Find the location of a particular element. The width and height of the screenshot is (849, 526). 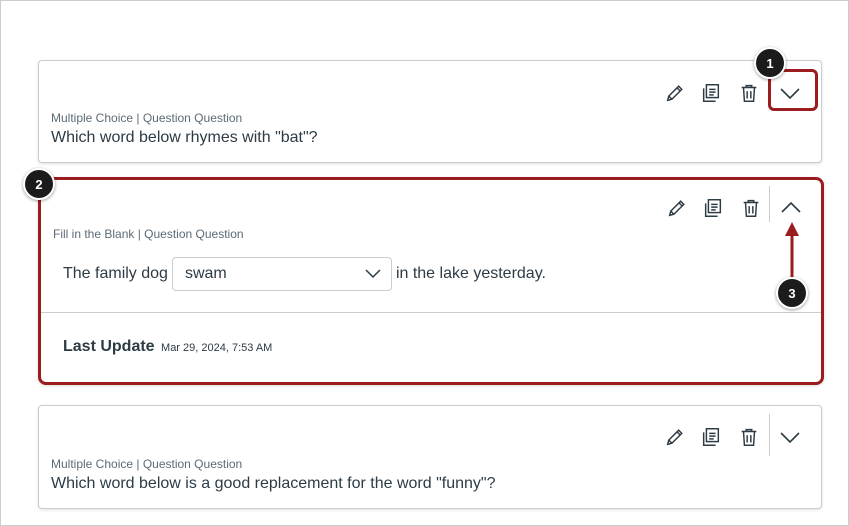

callout-badge-2: 2 is located at coordinates (39, 184).